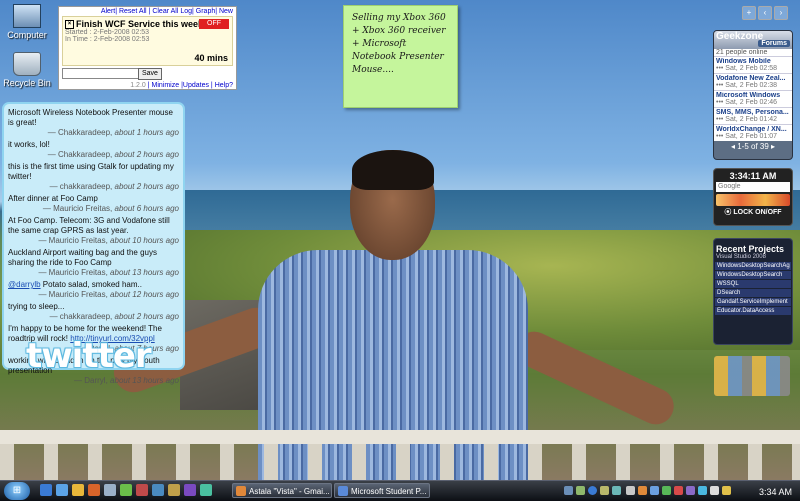  What do you see at coordinates (747, 85) in the screenshot?
I see `forum-item-date: ••• Sat, 2 Feb 02:38` at bounding box center [747, 85].